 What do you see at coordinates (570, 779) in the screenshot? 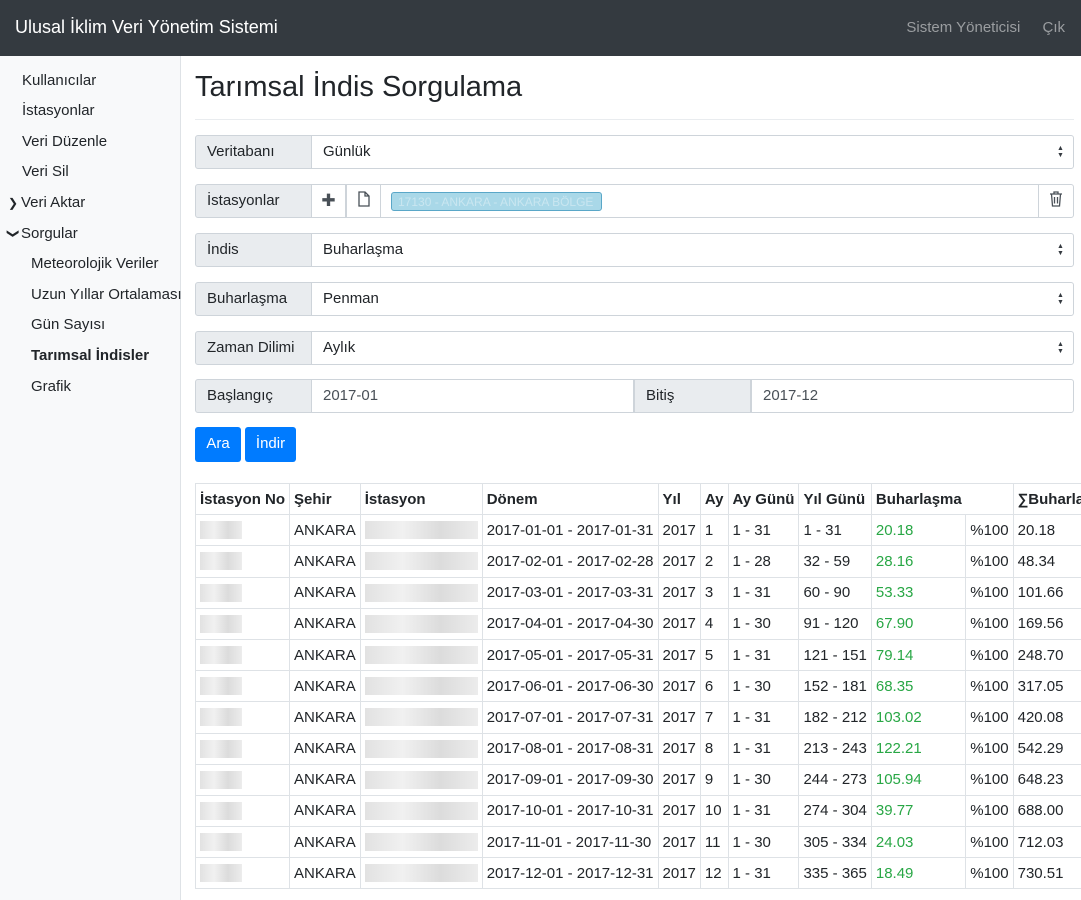
I see `period-cell: 2017-09-01 - 2017-09-30` at bounding box center [570, 779].